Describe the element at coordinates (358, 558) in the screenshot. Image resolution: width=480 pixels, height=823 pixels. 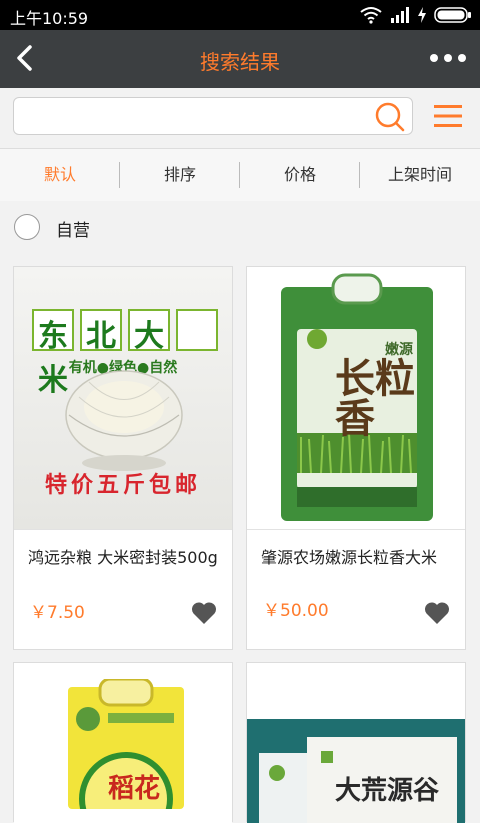
I see `product-name: 肇源农场嫩源长粒香大米` at that location.